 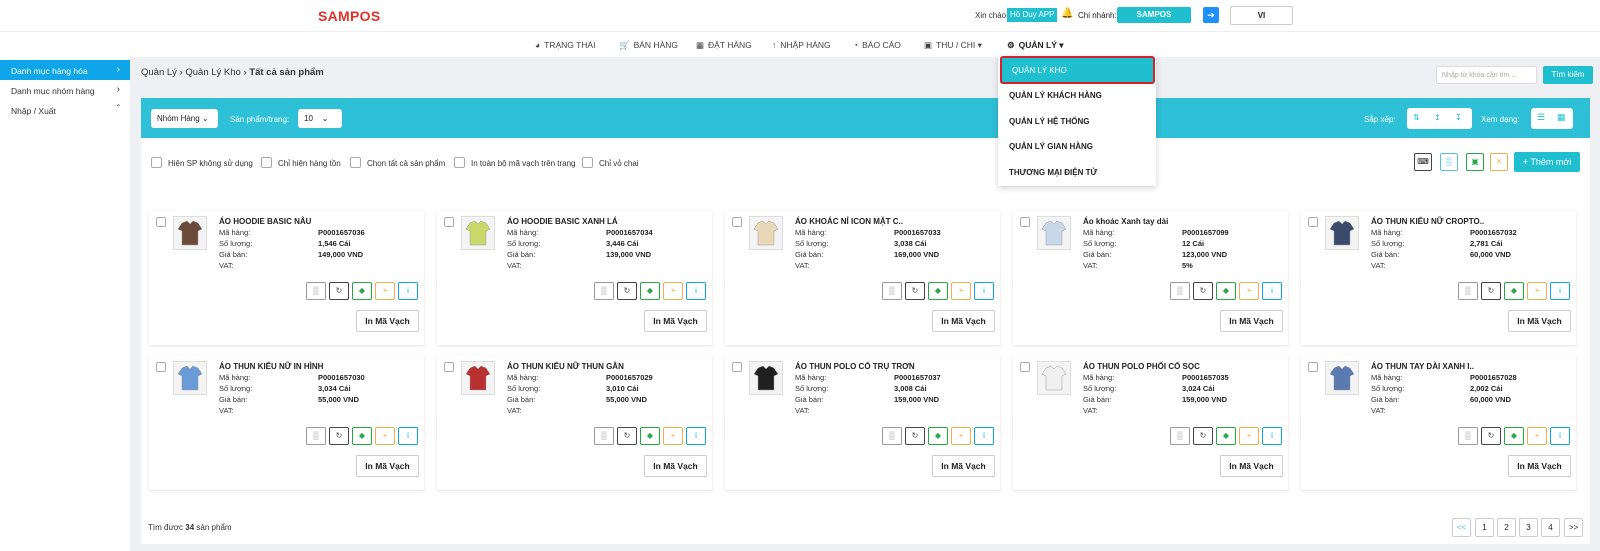 What do you see at coordinates (1449, 162) in the screenshot?
I see `barcode-scan-button: ▒` at bounding box center [1449, 162].